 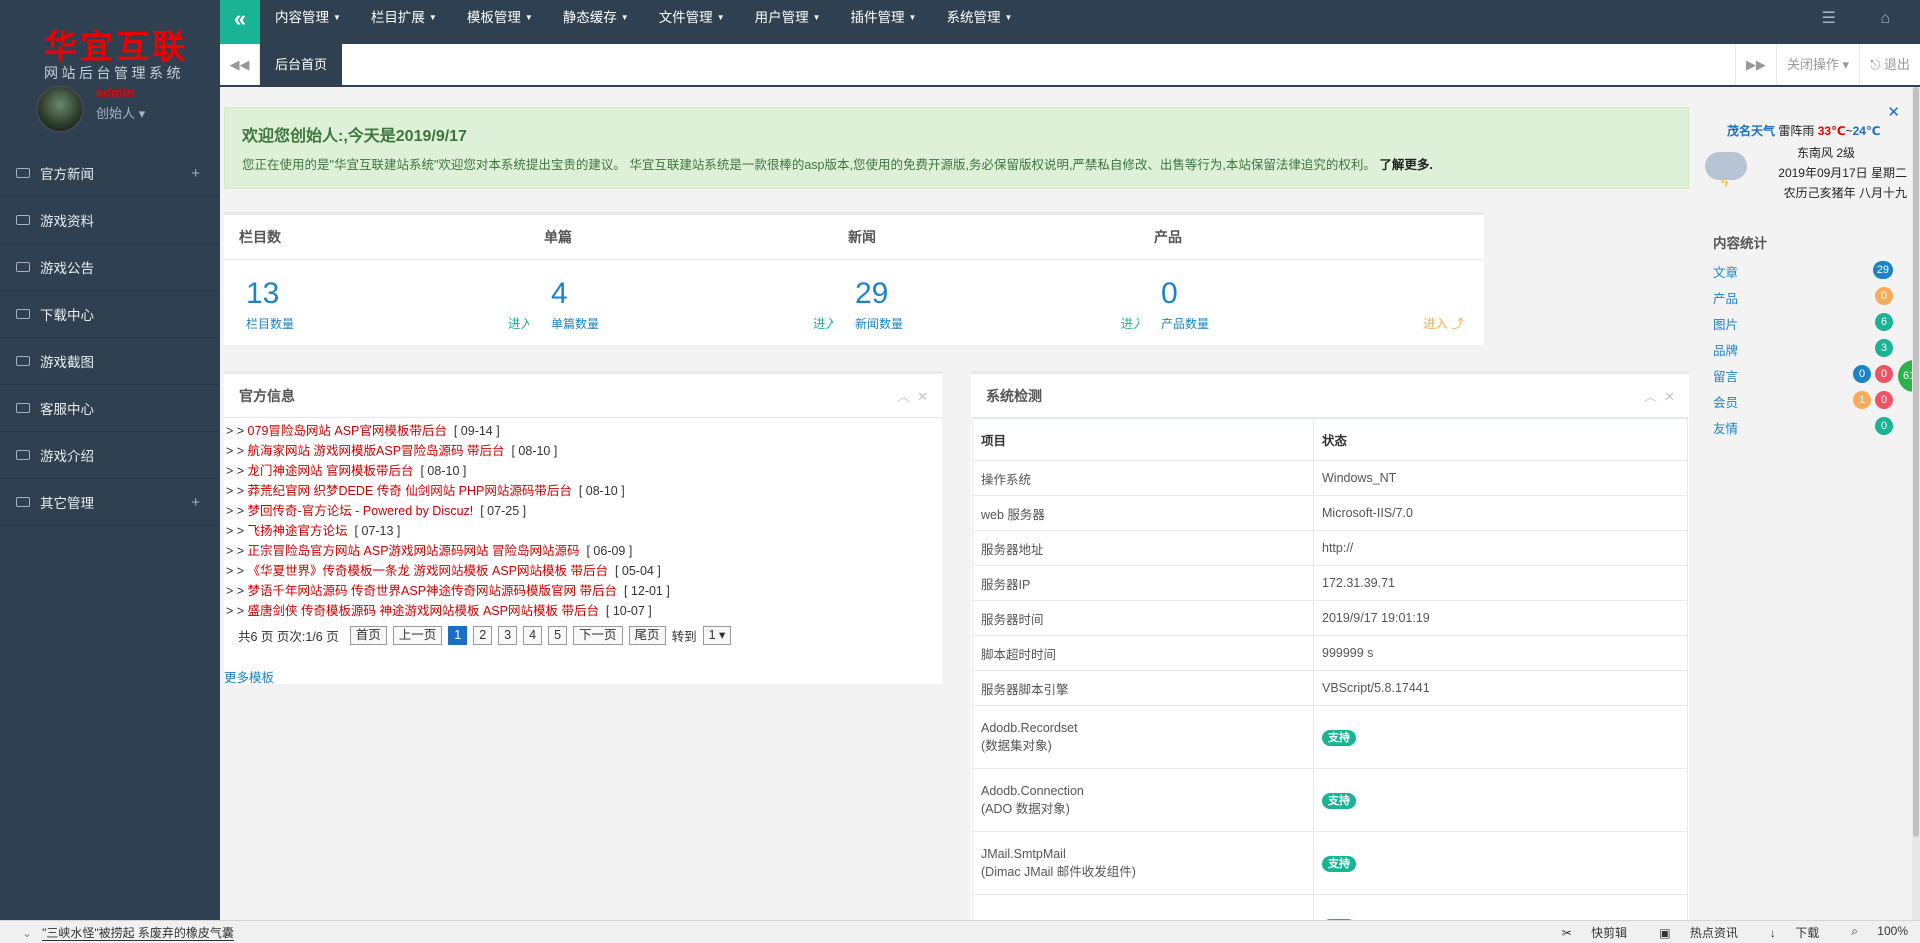 What do you see at coordinates (110, 314) in the screenshot?
I see `sidebar-item: 下载中心` at bounding box center [110, 314].